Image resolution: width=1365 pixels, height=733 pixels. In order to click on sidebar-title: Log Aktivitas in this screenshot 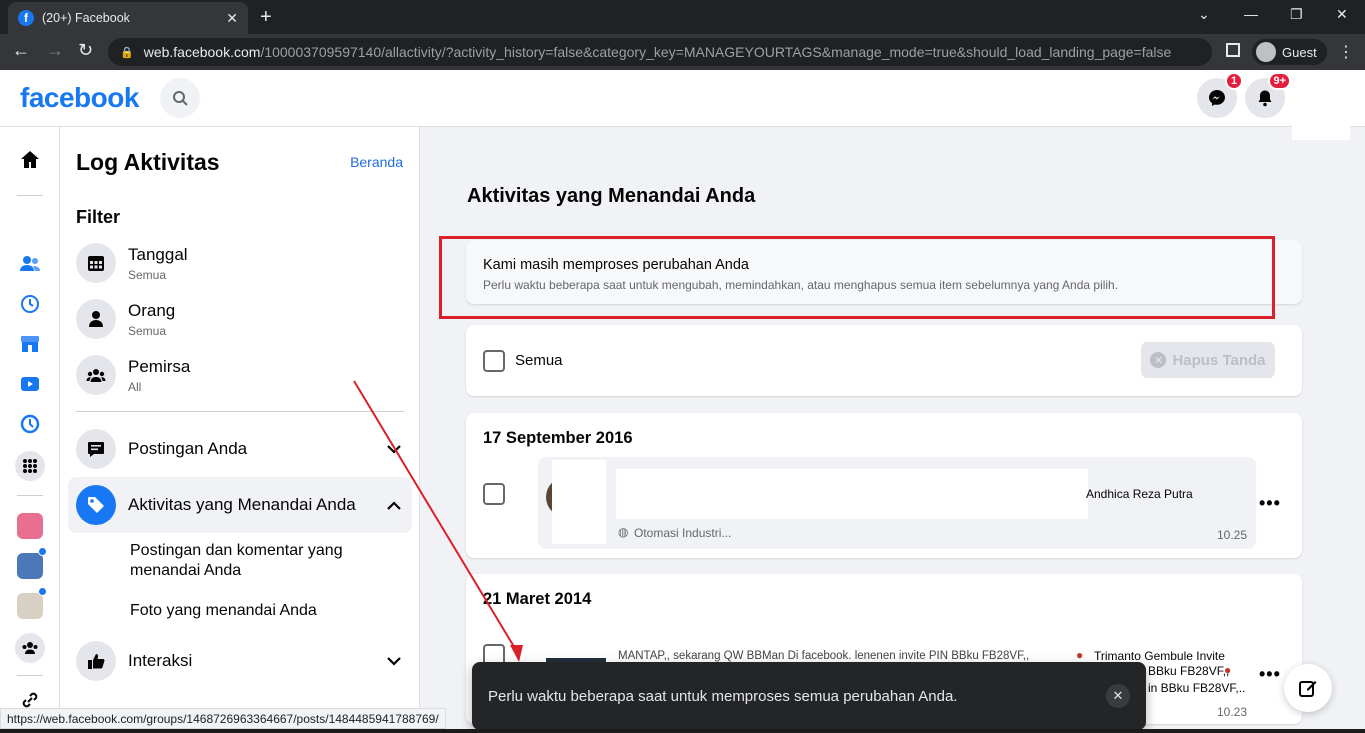, I will do `click(148, 162)`.